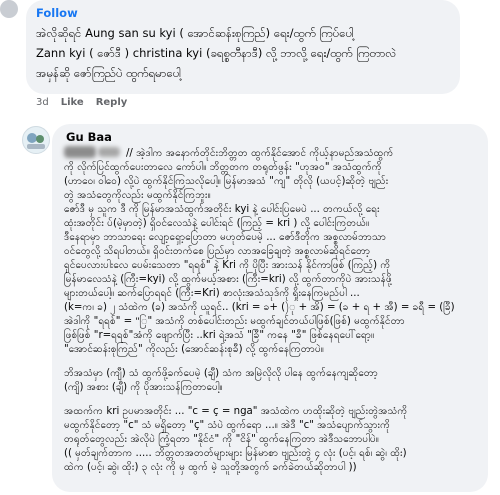 This screenshot has width=500, height=495. I want to click on comment-1-actions: 3d Like Reply, so click(81, 102).